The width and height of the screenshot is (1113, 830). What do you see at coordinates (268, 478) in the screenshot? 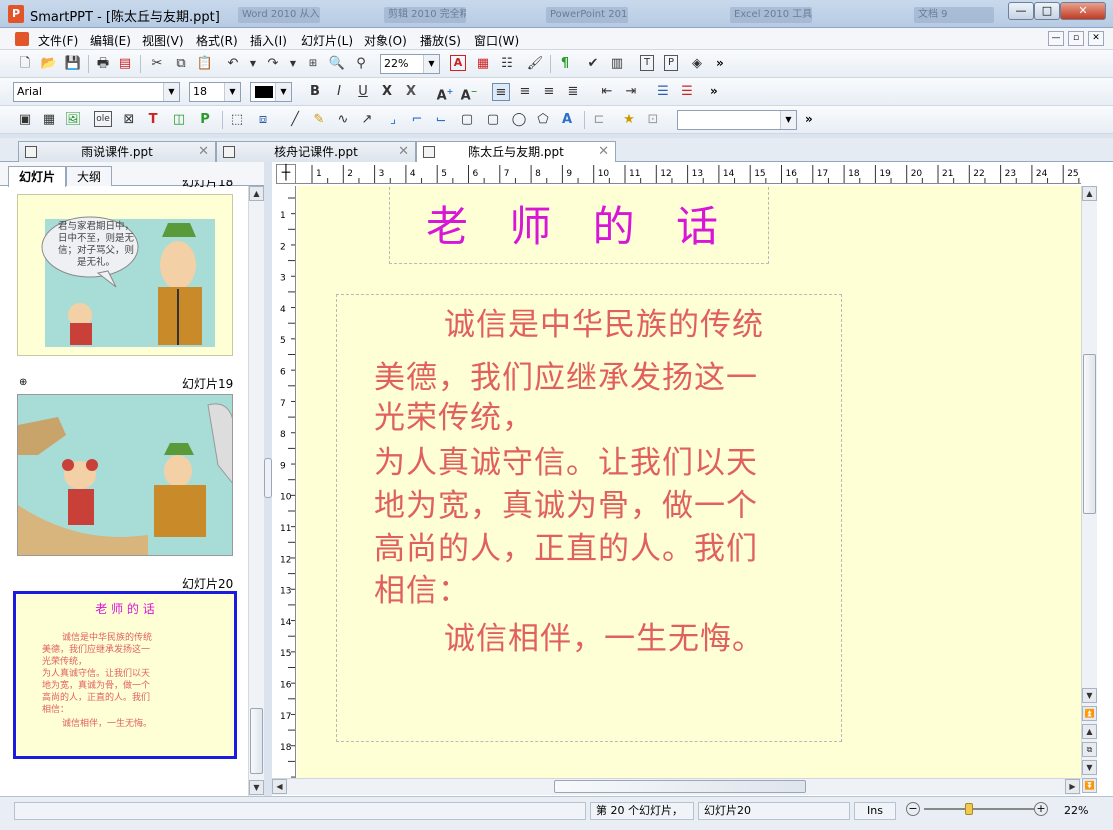
I see `panel-splitter` at bounding box center [268, 478].